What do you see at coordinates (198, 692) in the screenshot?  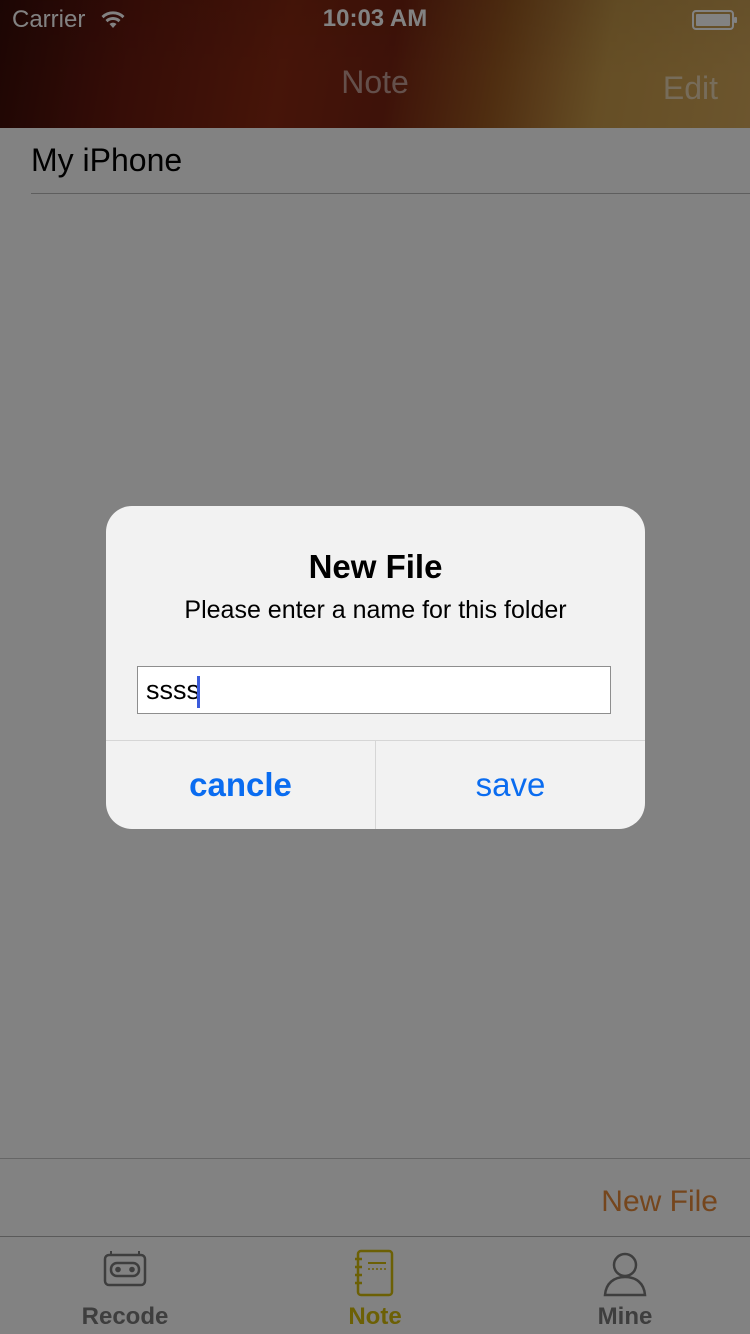 I see `text-caret` at bounding box center [198, 692].